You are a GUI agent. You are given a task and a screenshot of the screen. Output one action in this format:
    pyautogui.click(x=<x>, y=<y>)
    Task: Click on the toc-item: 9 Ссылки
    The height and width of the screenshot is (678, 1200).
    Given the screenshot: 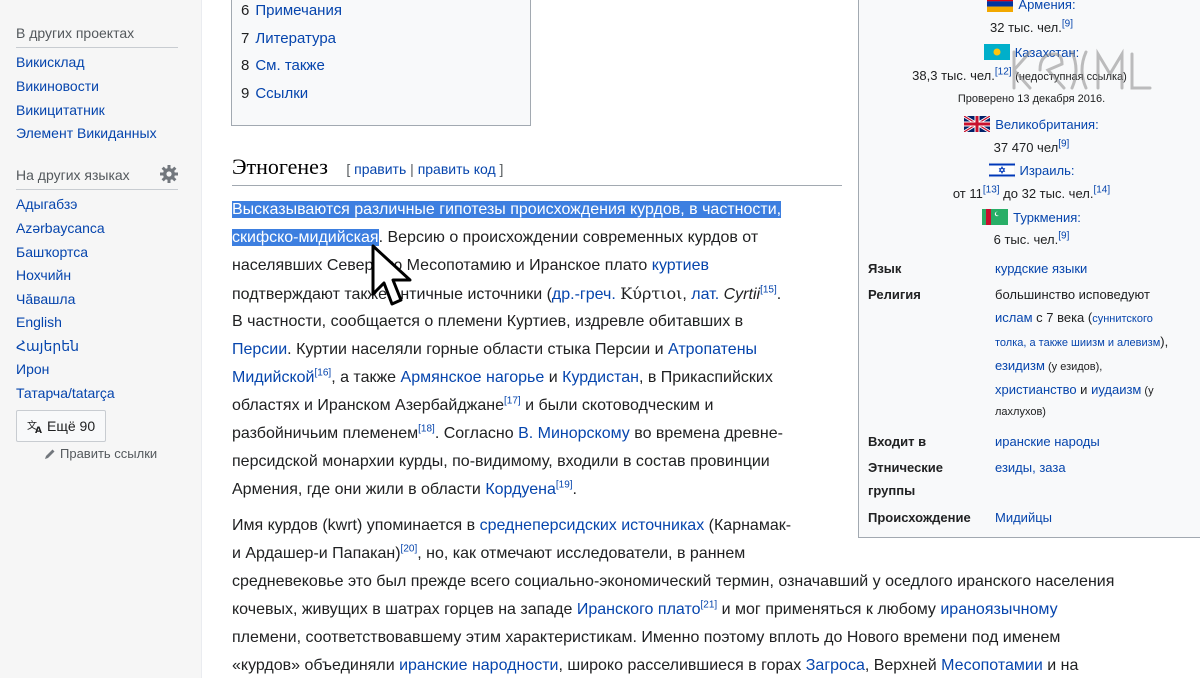 What is the action you would take?
    pyautogui.click(x=274, y=93)
    